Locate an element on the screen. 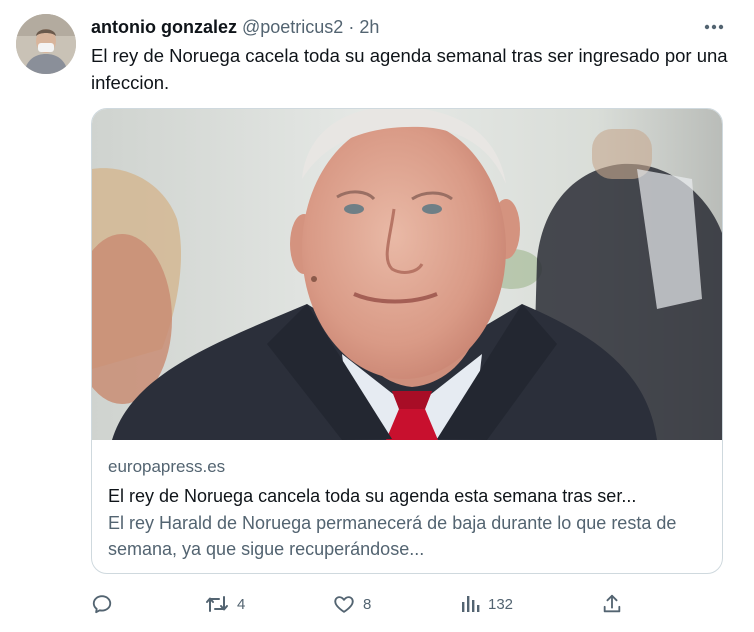 The height and width of the screenshot is (632, 754). retweet-count: 4 is located at coordinates (241, 604).